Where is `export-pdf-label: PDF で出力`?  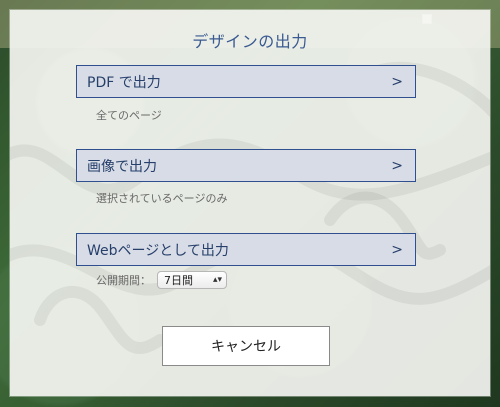 export-pdf-label: PDF で出力 is located at coordinates (124, 82).